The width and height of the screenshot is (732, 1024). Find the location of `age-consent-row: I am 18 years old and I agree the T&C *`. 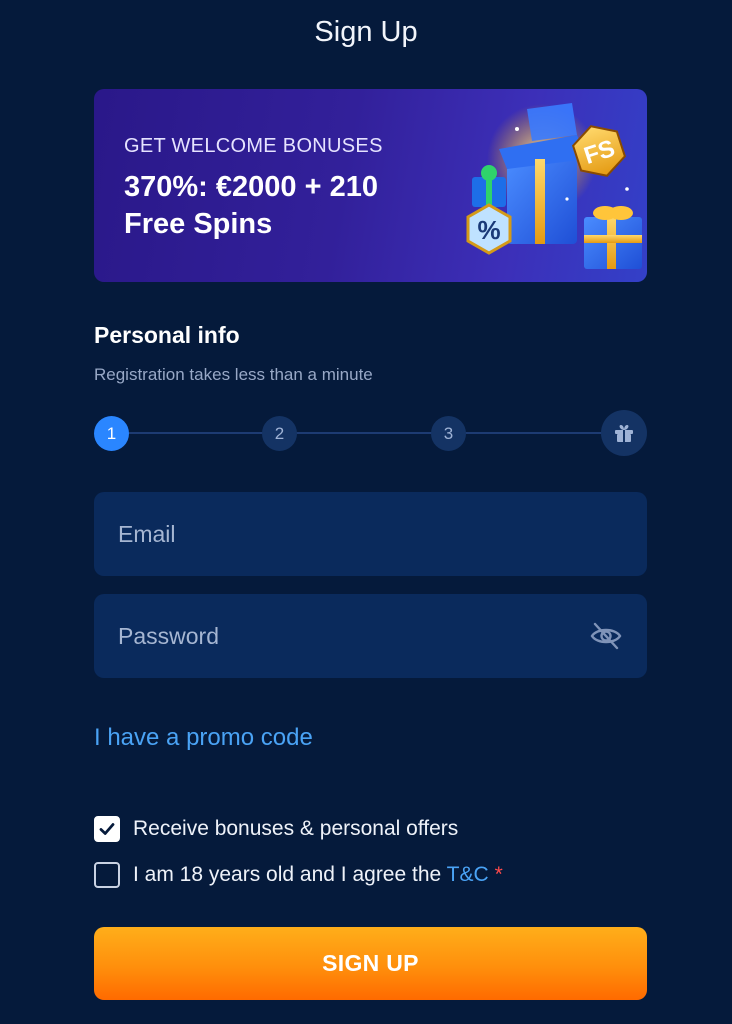

age-consent-row: I am 18 years old and I agree the T&C * is located at coordinates (298, 875).